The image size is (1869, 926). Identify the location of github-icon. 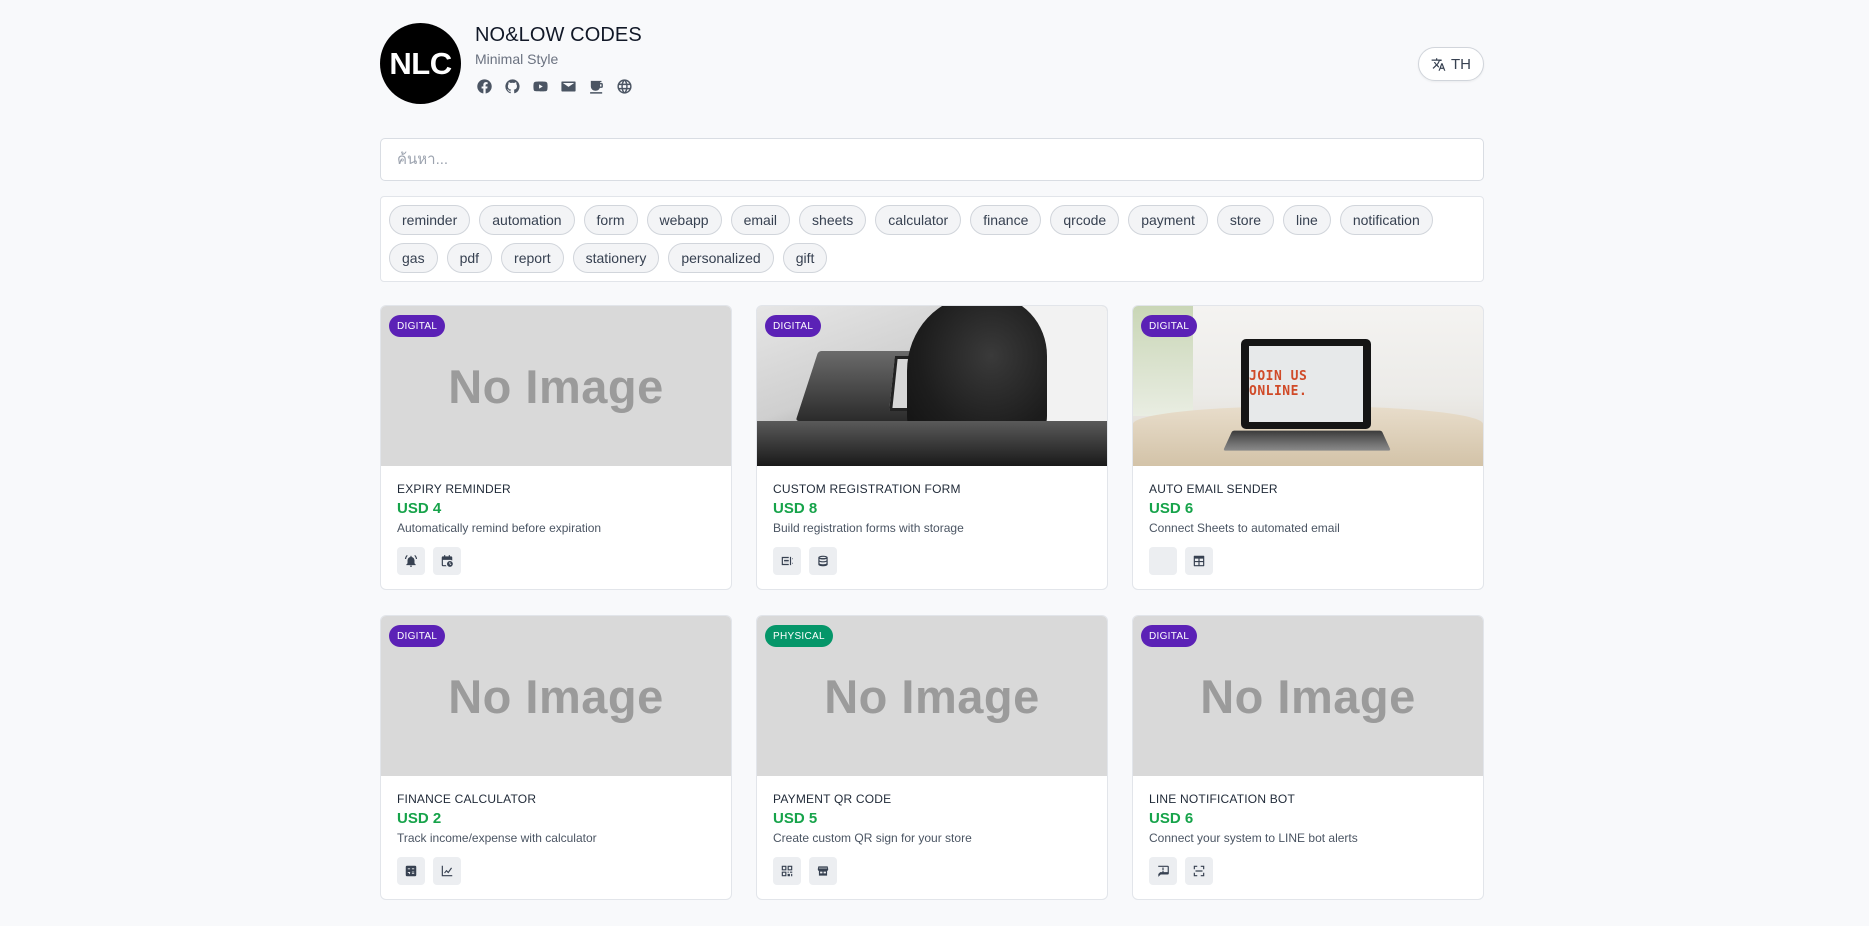
(512, 86).